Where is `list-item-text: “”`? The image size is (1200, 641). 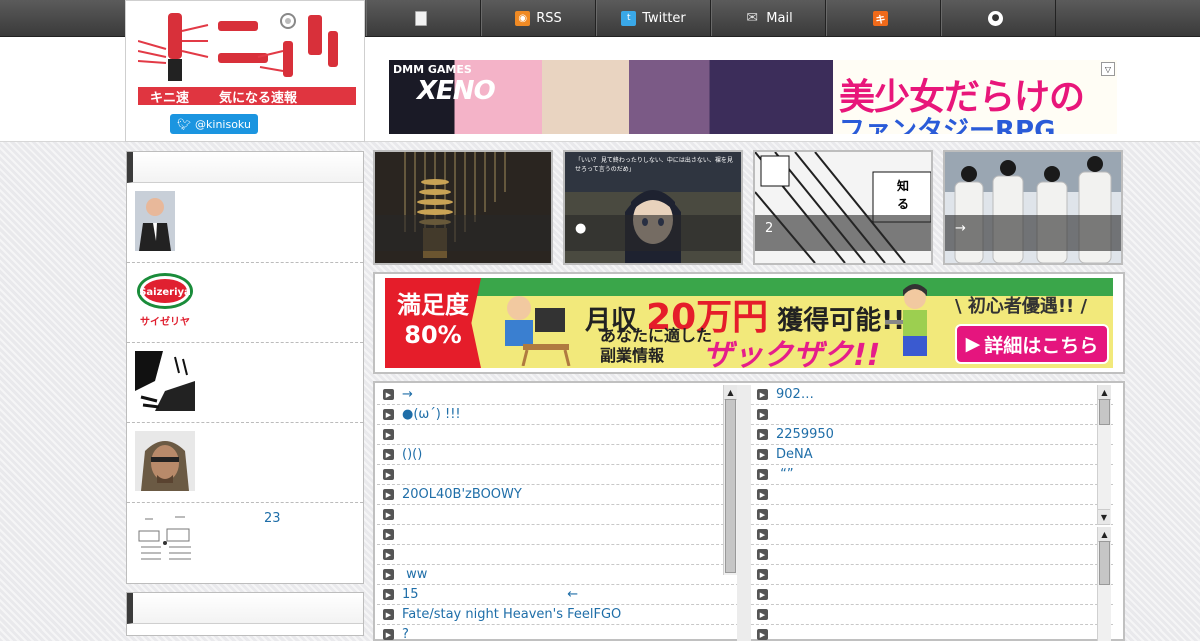
list-item-text: “” is located at coordinates (785, 474).